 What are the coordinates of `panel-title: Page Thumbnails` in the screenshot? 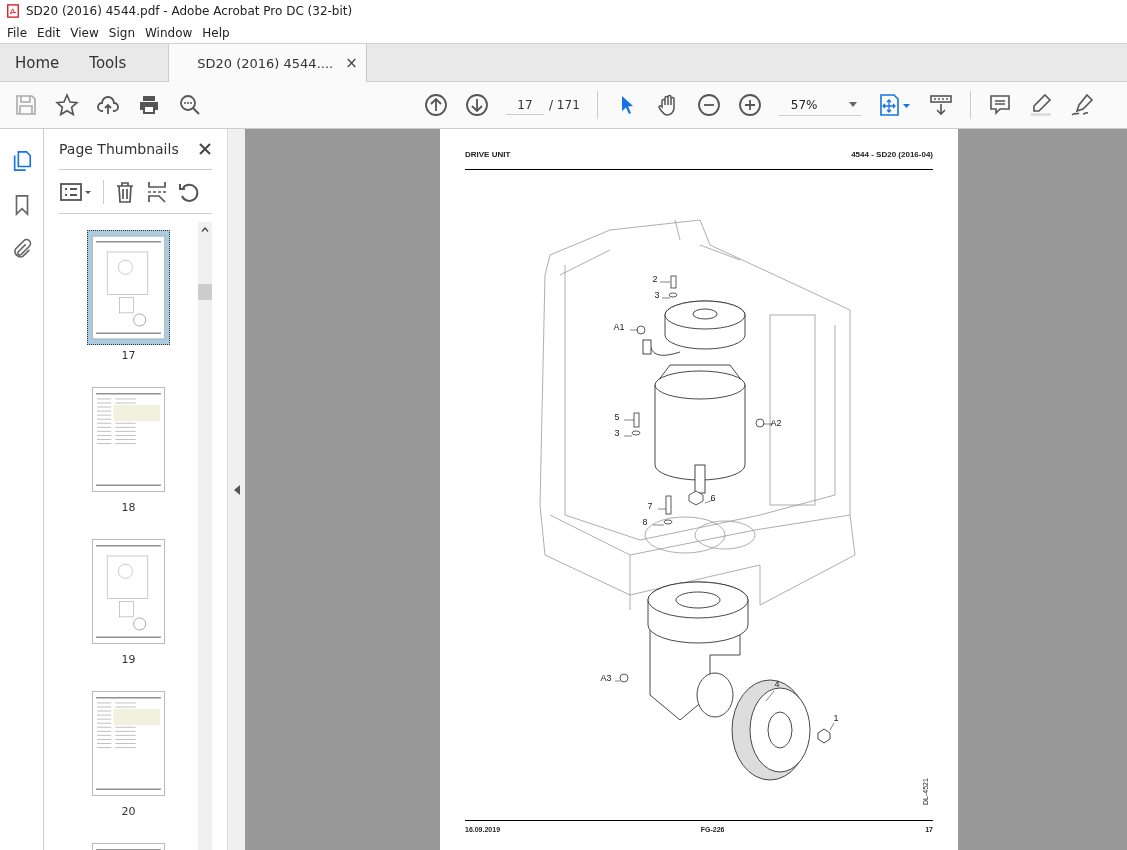 It's located at (119, 149).